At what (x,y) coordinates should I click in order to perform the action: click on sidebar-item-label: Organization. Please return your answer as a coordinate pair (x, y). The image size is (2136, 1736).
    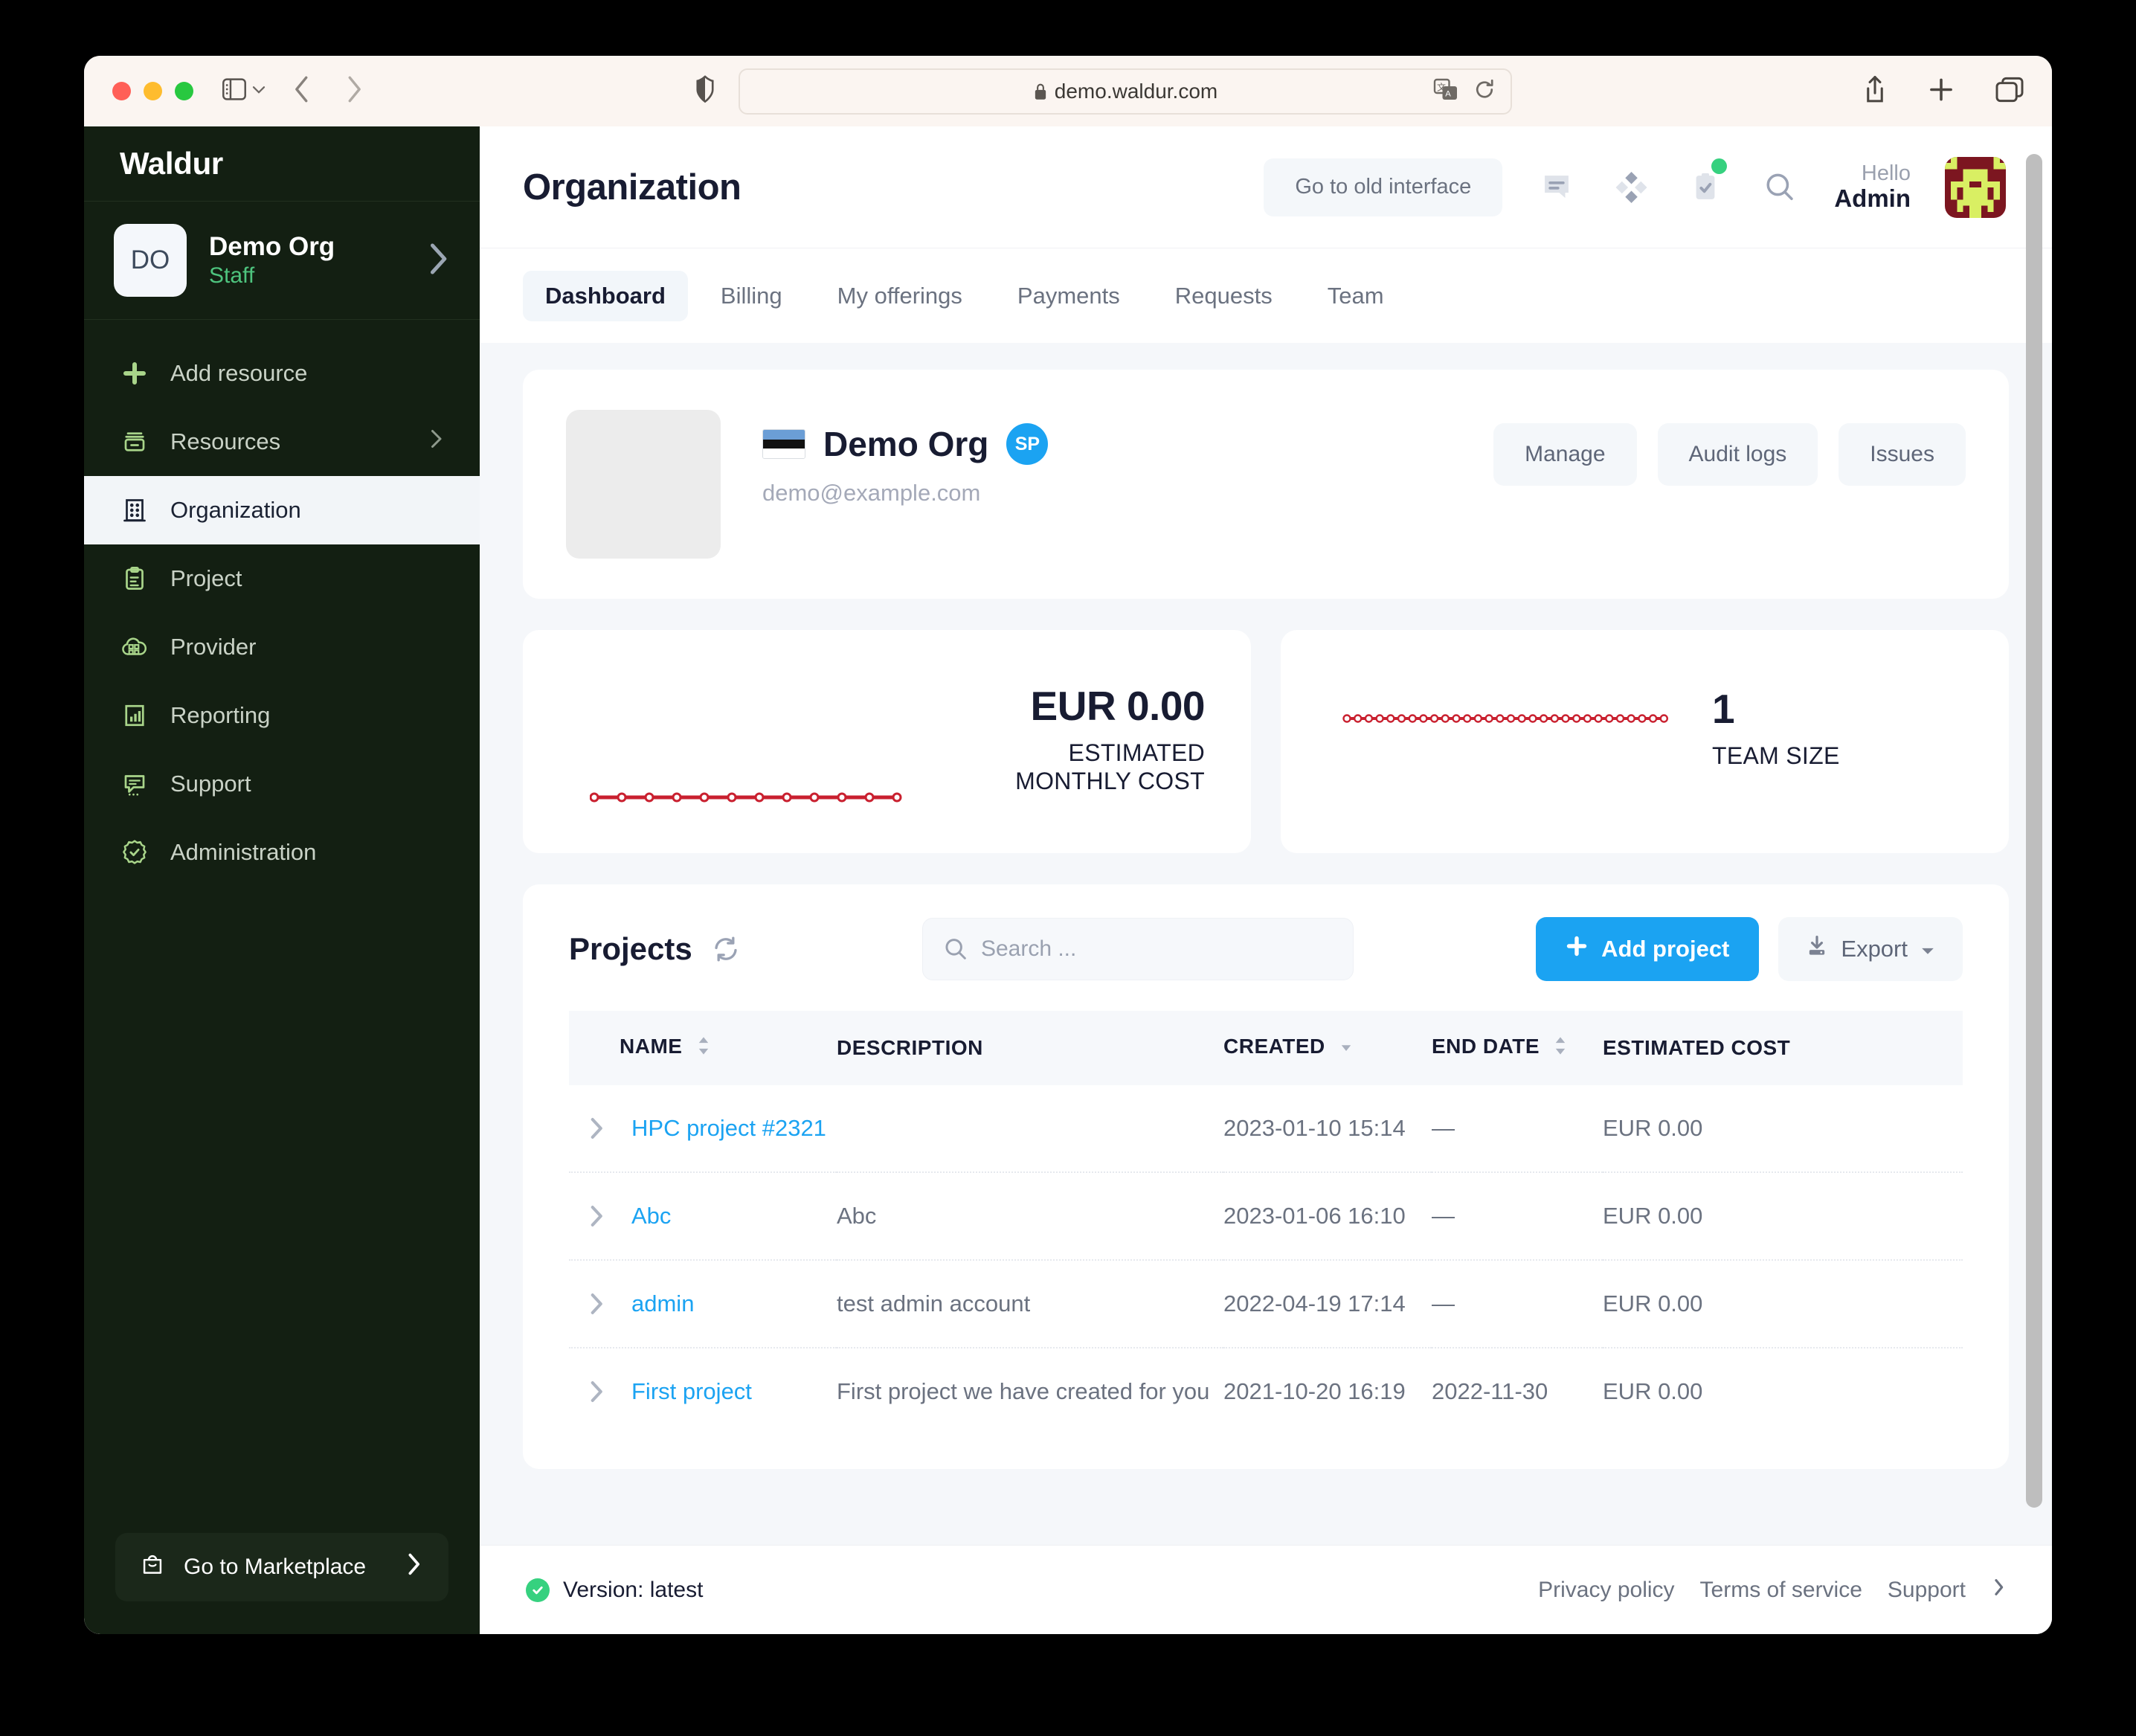
    Looking at the image, I should click on (235, 510).